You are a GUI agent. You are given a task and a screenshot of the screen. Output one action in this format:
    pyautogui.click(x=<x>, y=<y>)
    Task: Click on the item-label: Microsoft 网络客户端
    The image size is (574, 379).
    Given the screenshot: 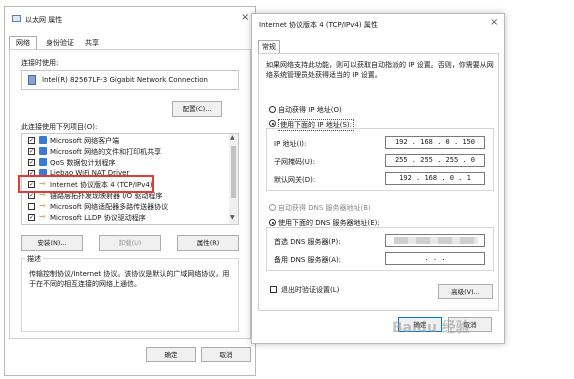 What is the action you would take?
    pyautogui.click(x=85, y=141)
    